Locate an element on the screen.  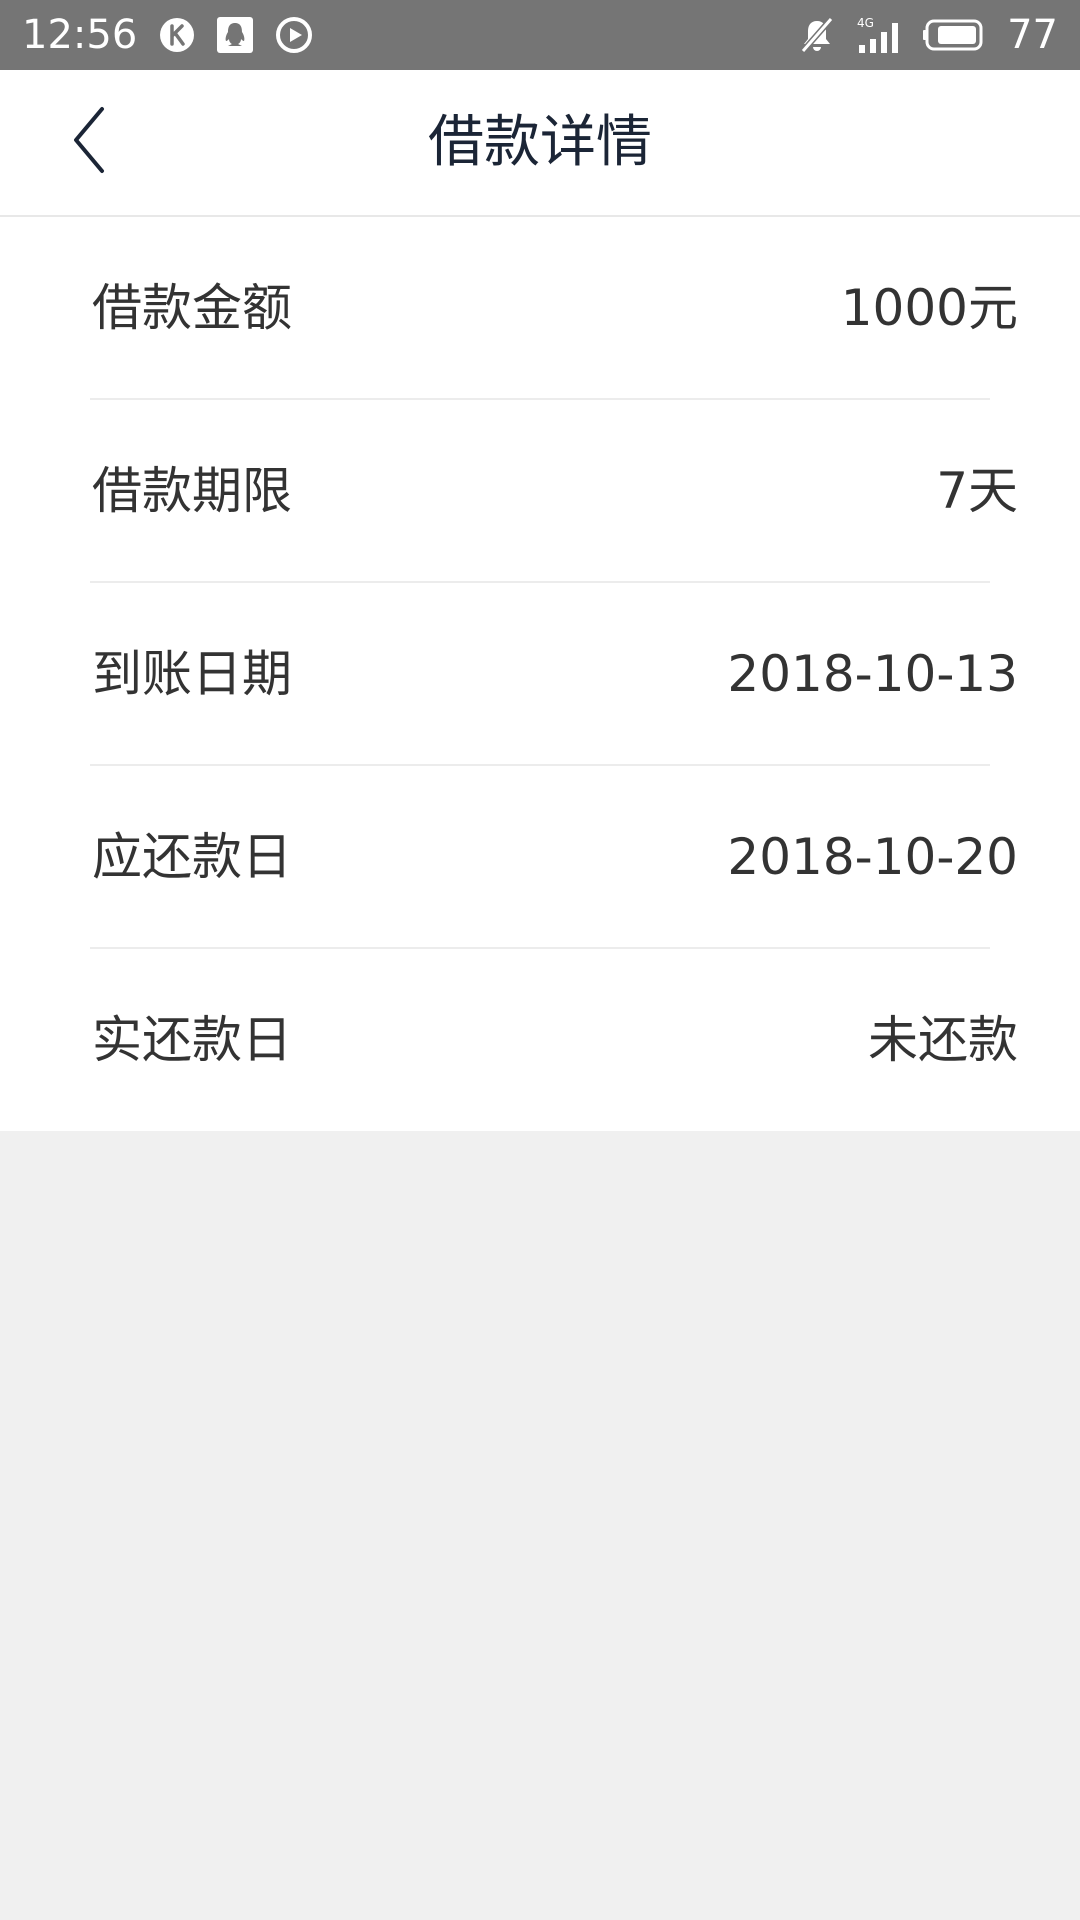
arrival-date-label: 到账日期 is located at coordinates (192, 674).